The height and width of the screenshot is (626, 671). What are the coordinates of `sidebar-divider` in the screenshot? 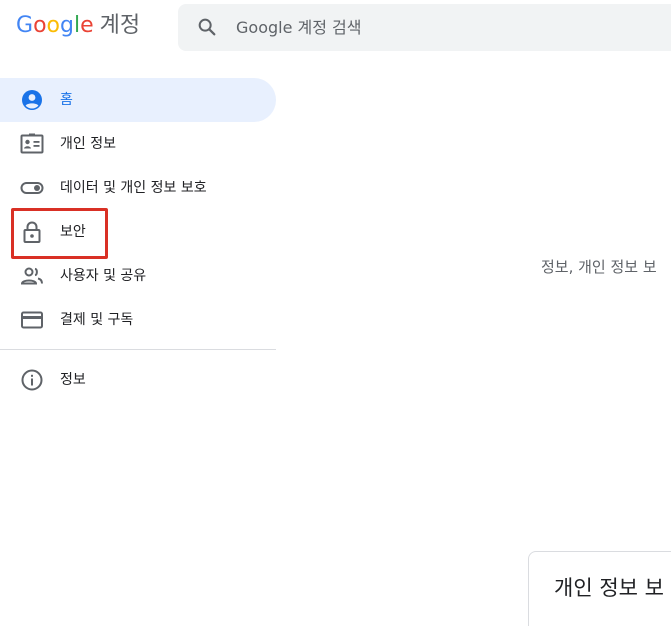 It's located at (138, 349).